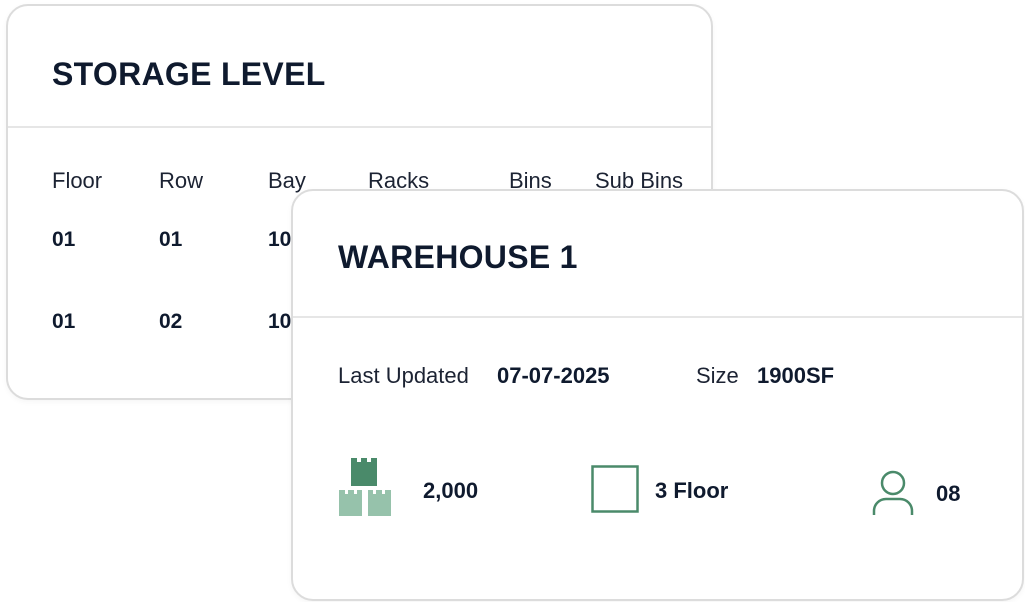 The height and width of the screenshot is (602, 1025). What do you see at coordinates (615, 491) in the screenshot?
I see `square-icon` at bounding box center [615, 491].